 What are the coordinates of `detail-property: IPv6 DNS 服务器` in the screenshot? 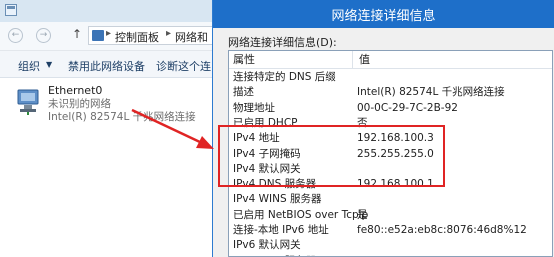 It's located at (274, 255).